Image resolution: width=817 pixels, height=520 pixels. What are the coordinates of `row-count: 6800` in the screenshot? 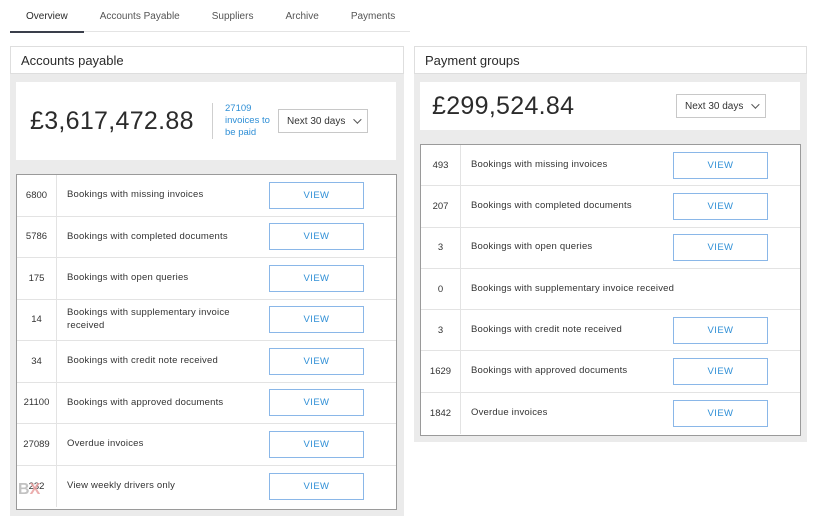 It's located at (37, 195).